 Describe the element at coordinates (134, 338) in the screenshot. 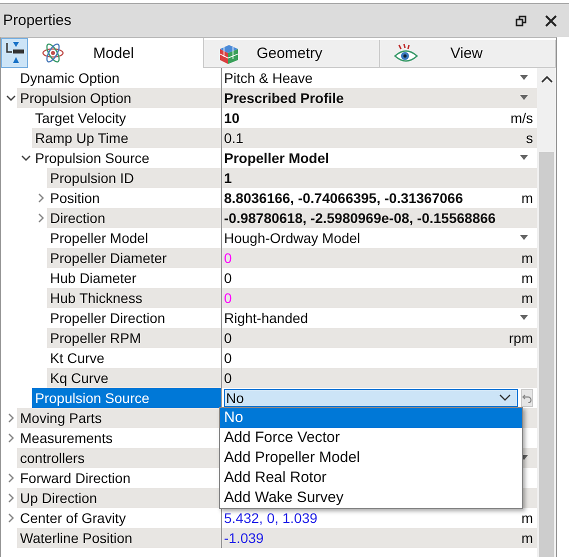

I see `property-label: Propeller RPM` at that location.